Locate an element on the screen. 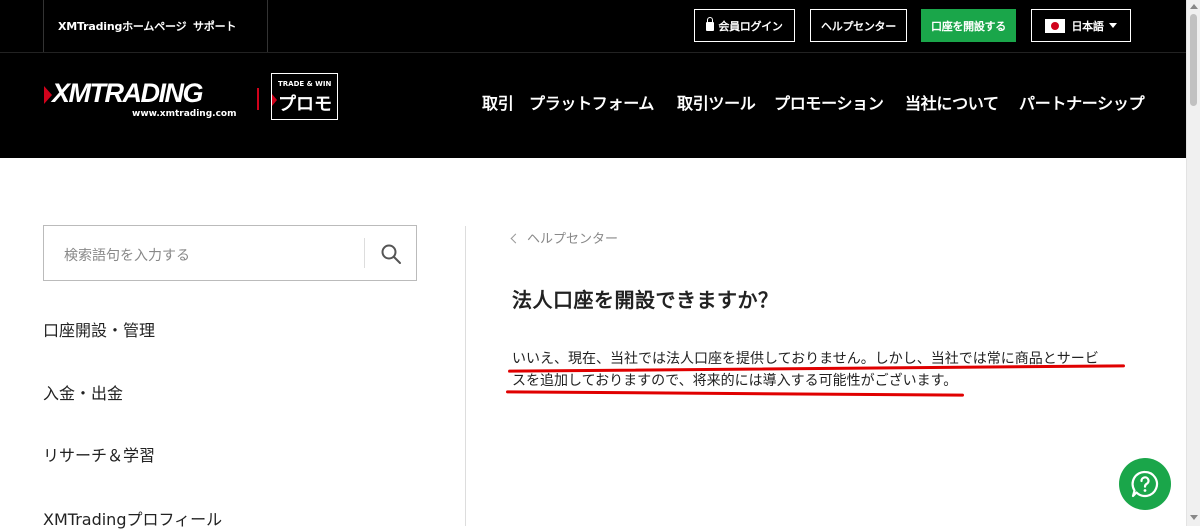 Image resolution: width=1200 pixels, height=530 pixels. help-center-label: ヘルプセンター is located at coordinates (858, 26).